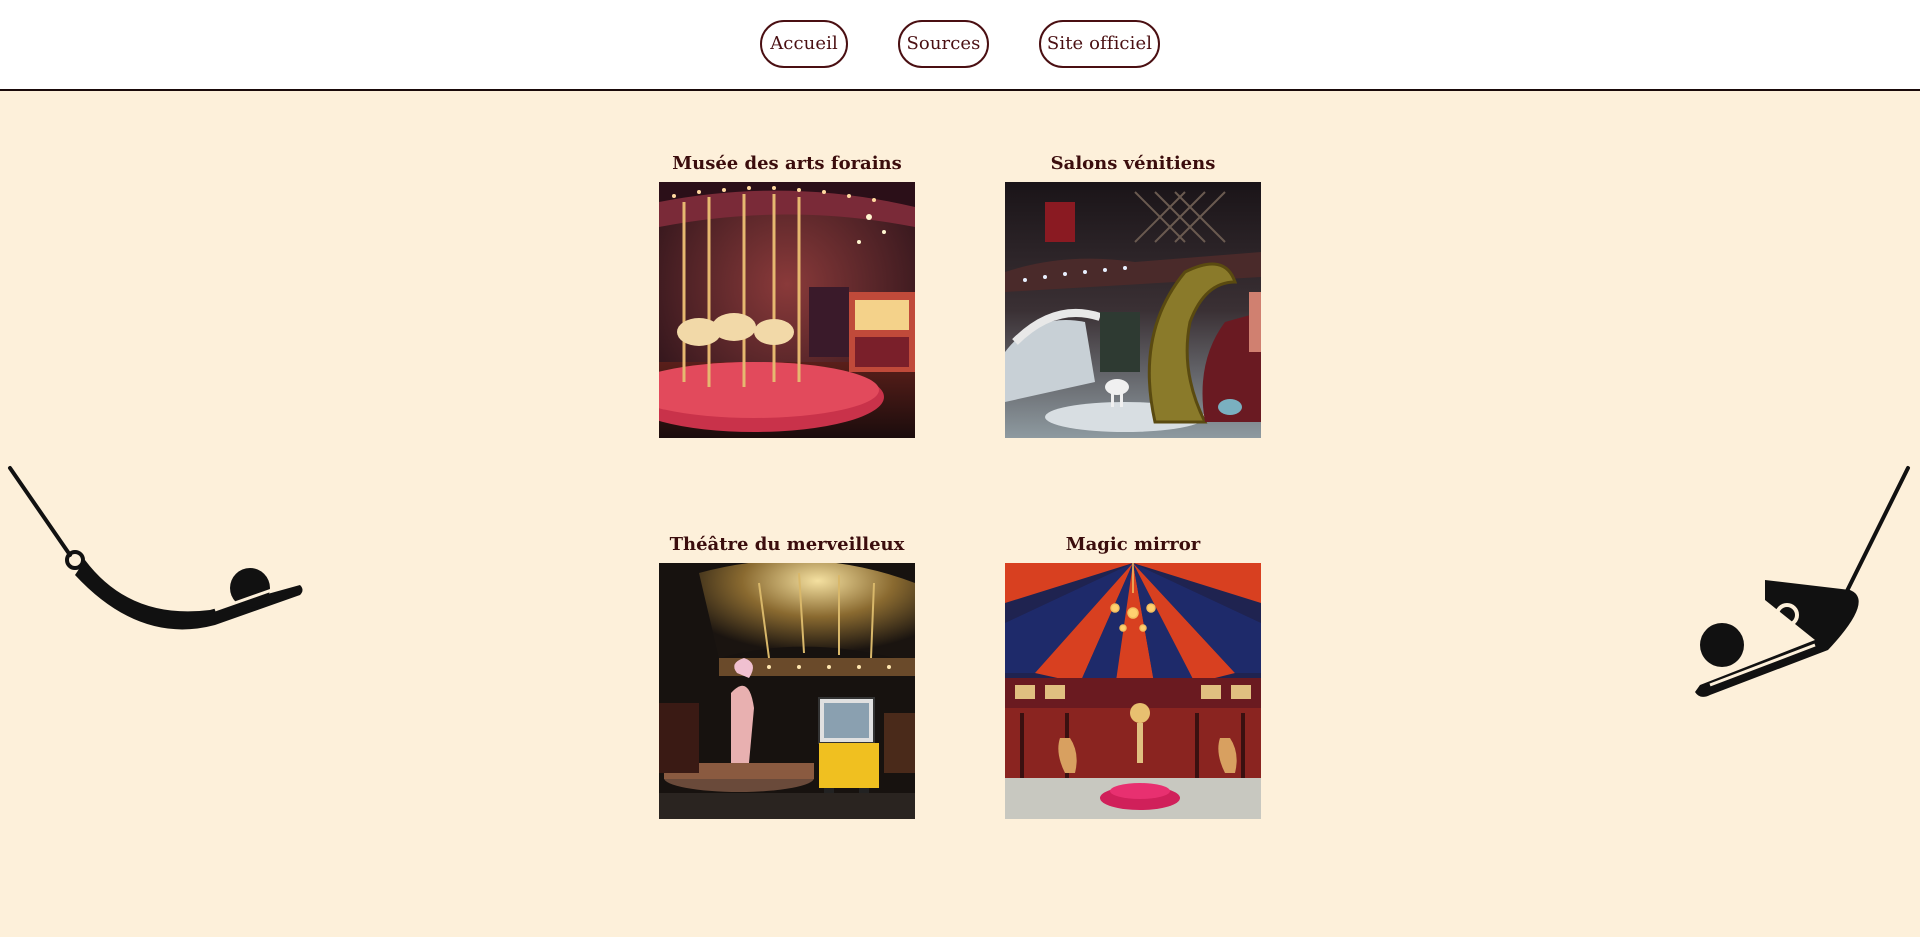  I want to click on top-navigation-bar: Accueil Sources Site officiel, so click(960, 45).